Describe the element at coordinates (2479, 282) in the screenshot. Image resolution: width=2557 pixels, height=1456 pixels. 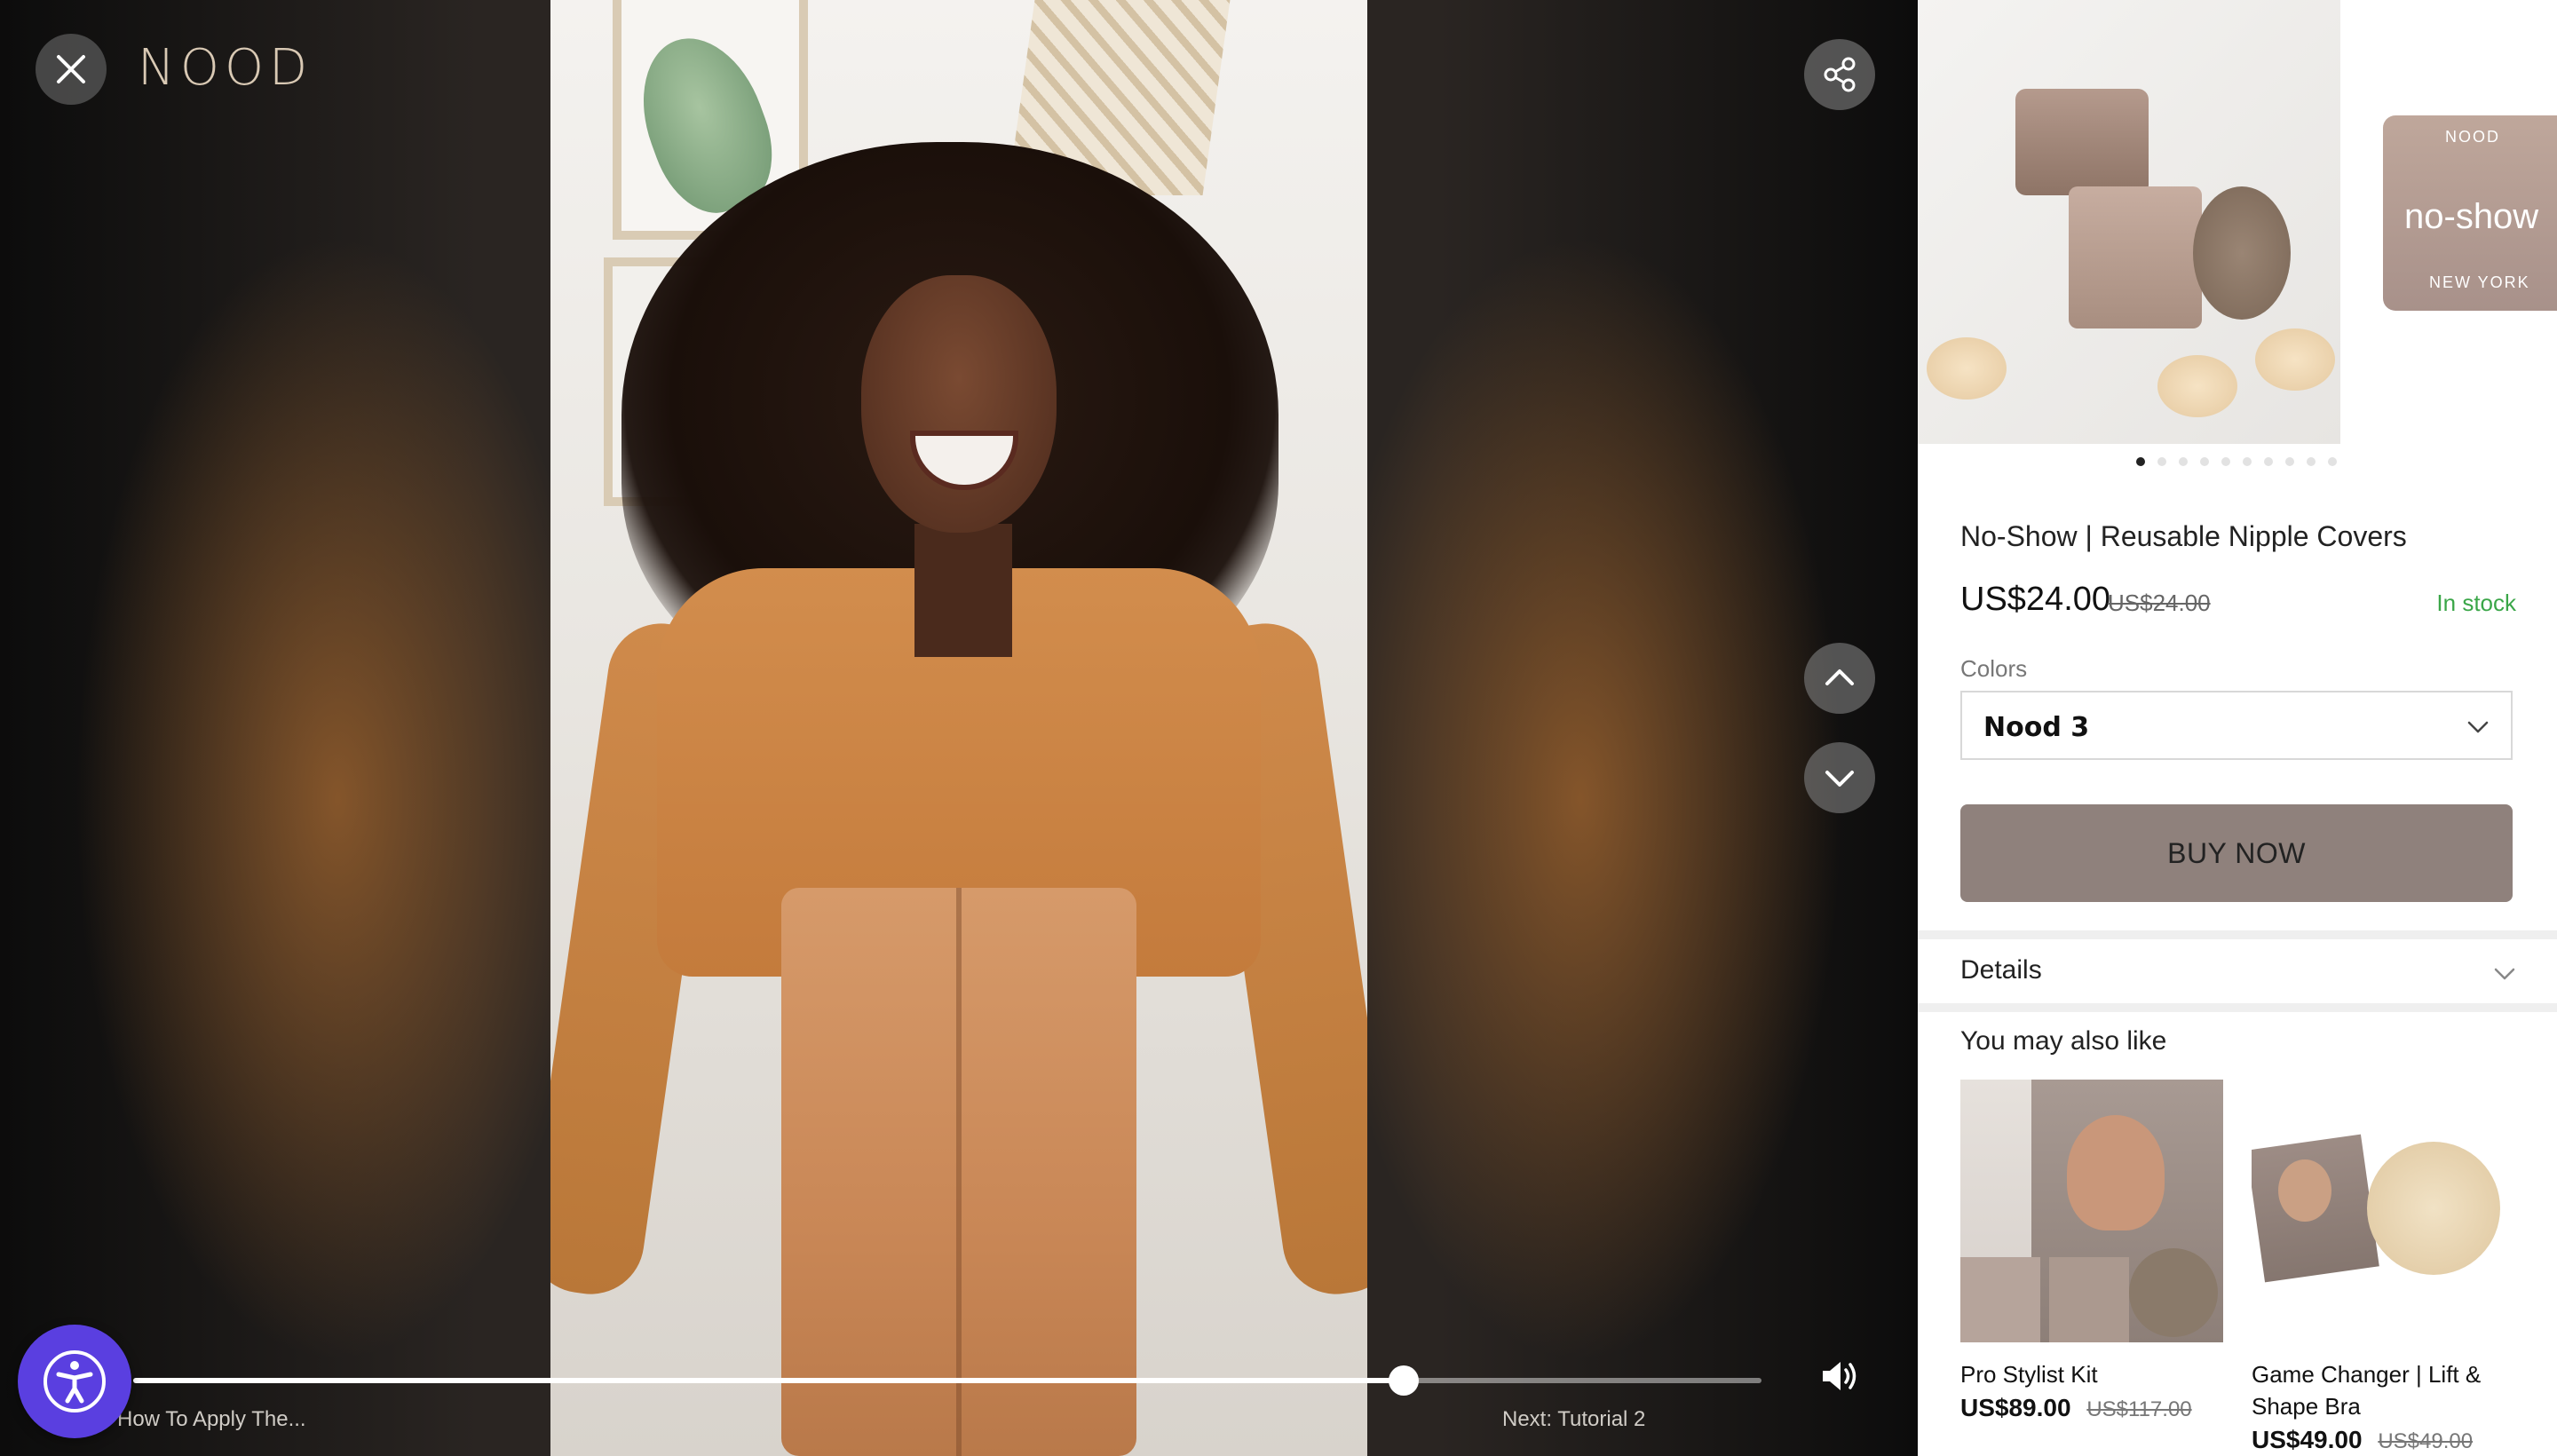
I see `tin-city-text: NEW YORK` at that location.